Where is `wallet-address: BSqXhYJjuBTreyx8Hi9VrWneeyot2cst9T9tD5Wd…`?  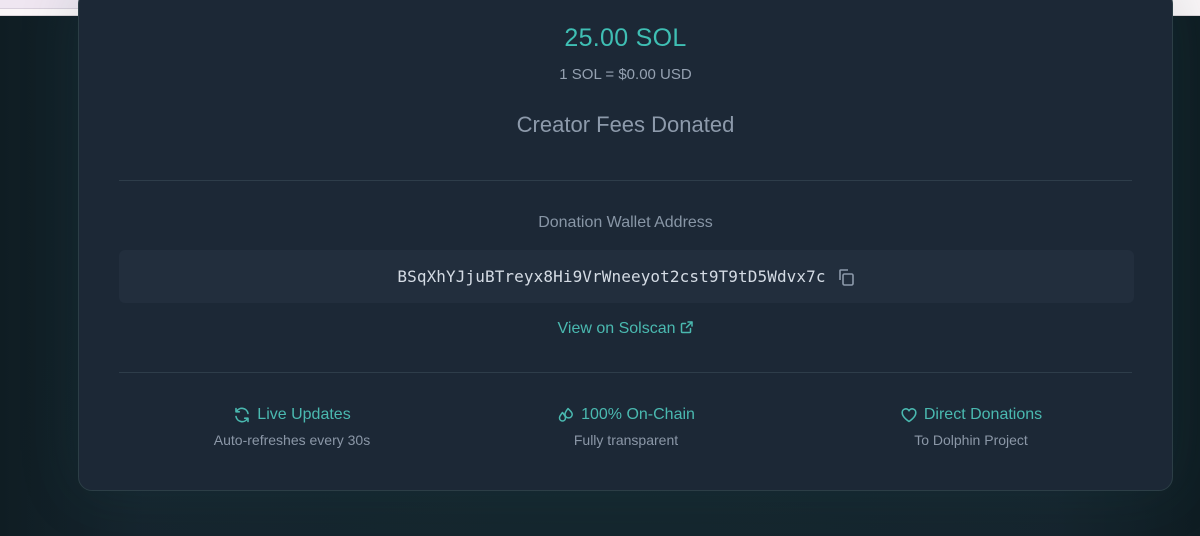 wallet-address: BSqXhYJjuBTreyx8Hi9VrWneeyot2cst9T9tD5Wd… is located at coordinates (611, 276).